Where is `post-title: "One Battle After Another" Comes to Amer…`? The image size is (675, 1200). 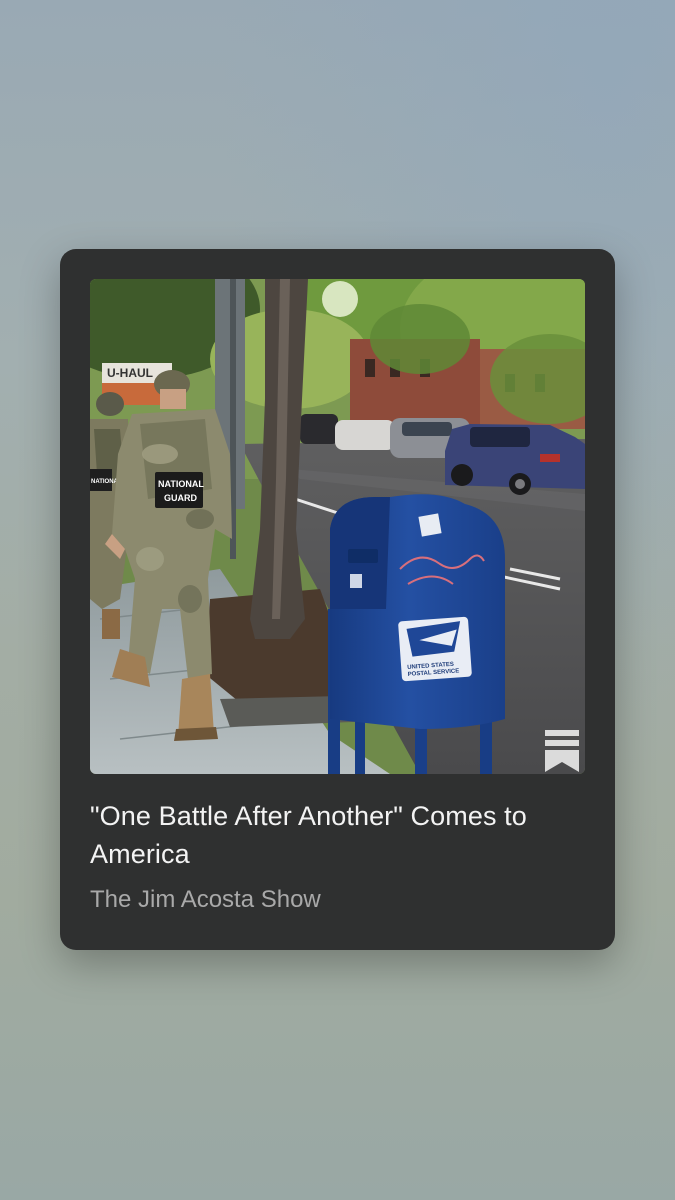 post-title: "One Battle After Another" Comes to Amer… is located at coordinates (340, 835).